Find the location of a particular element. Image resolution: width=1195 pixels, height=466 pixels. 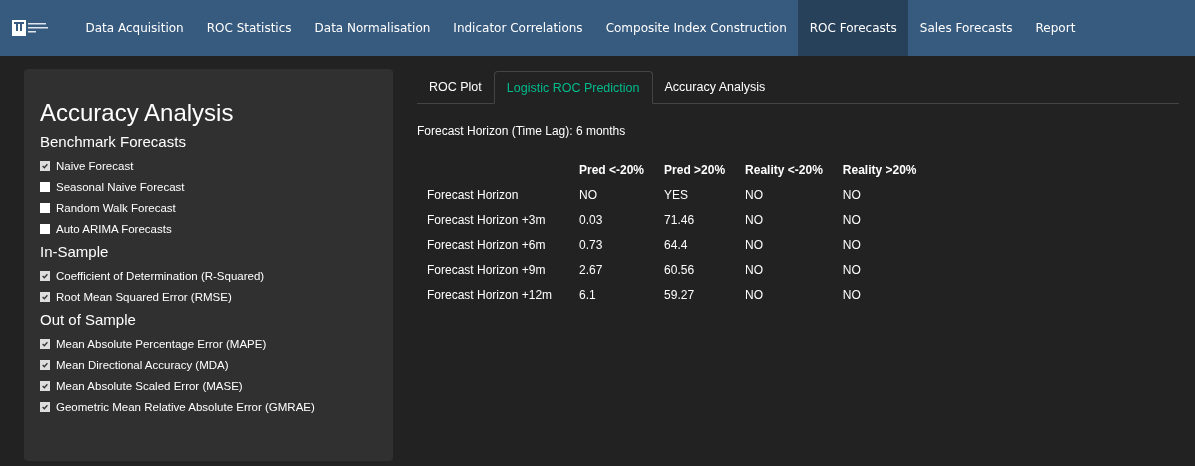

nav-tab: Composite Index Construction is located at coordinates (696, 28).